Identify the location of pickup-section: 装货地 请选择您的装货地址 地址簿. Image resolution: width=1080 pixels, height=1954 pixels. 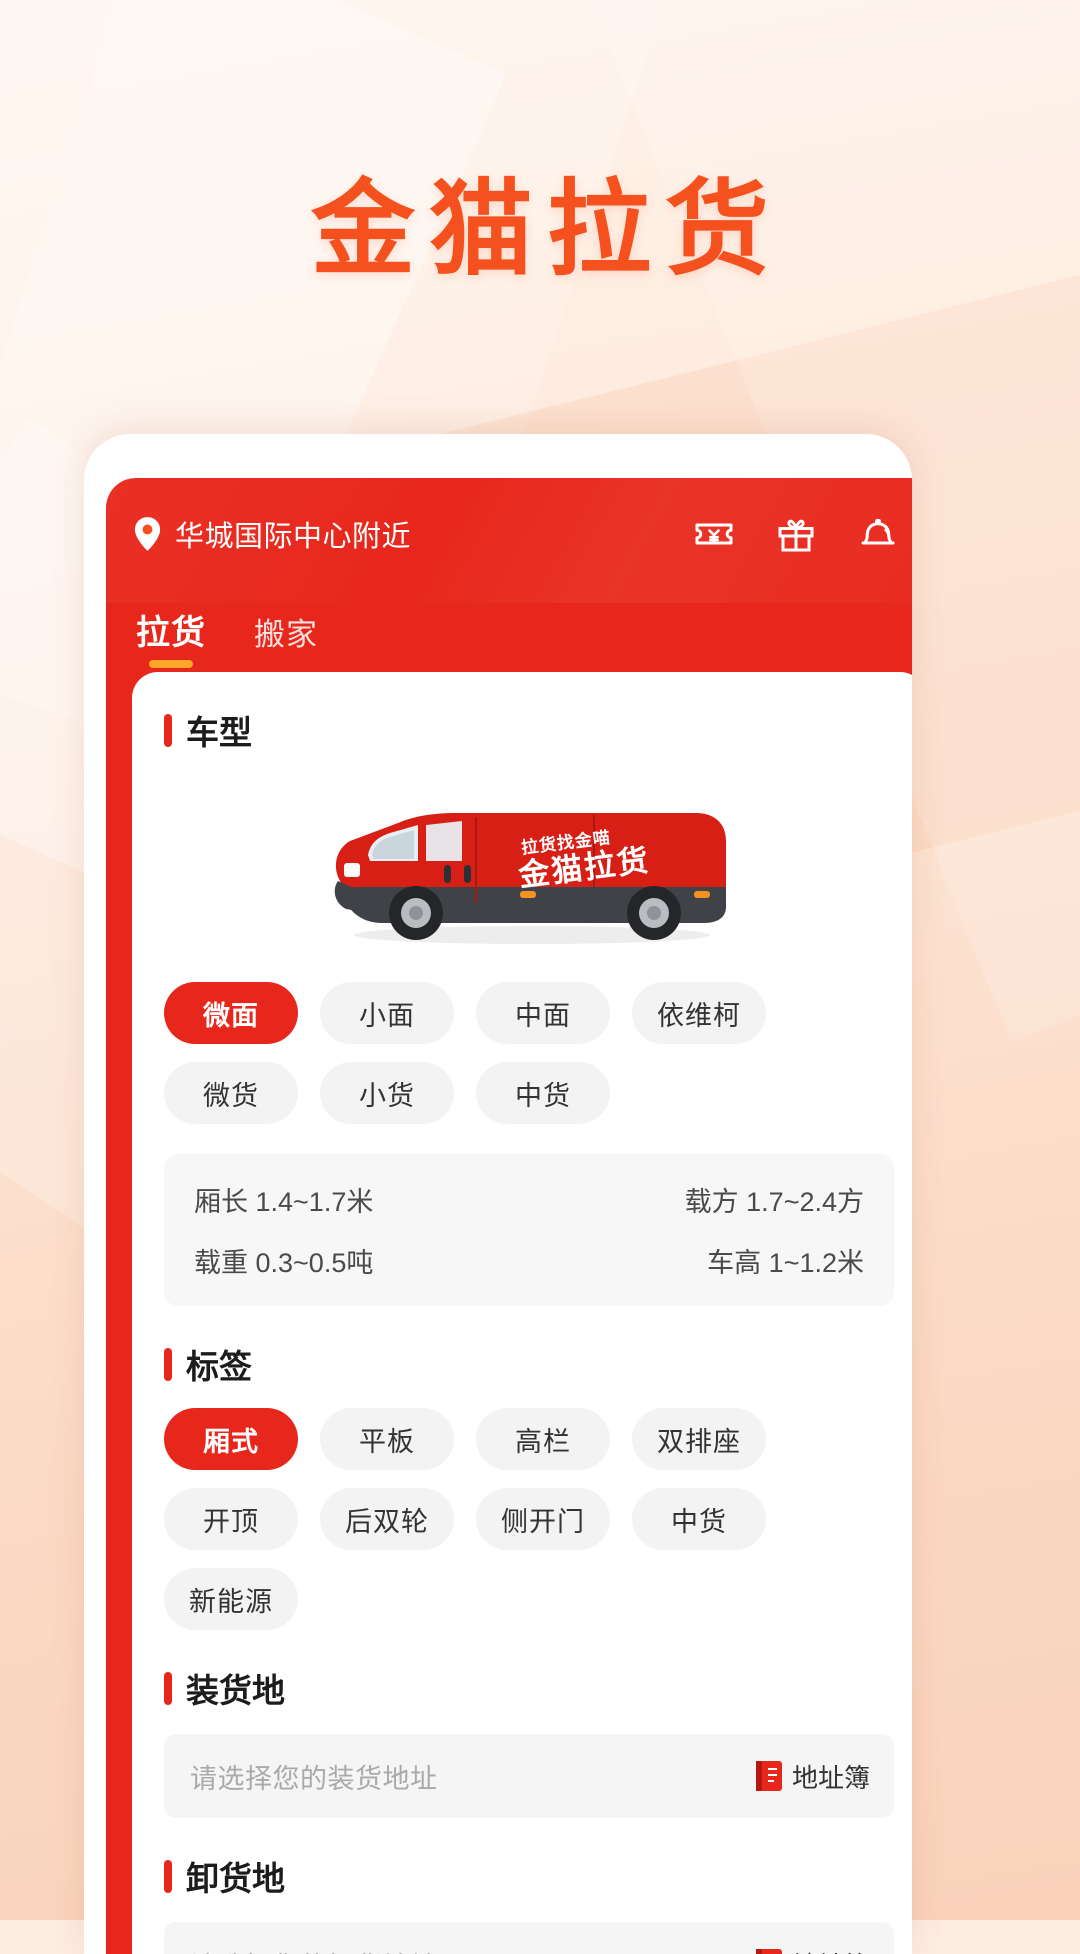
(522, 1724).